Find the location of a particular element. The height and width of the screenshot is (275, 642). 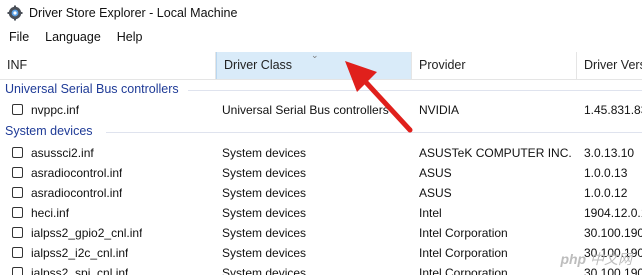

menu-language: Language is located at coordinates (73, 37).